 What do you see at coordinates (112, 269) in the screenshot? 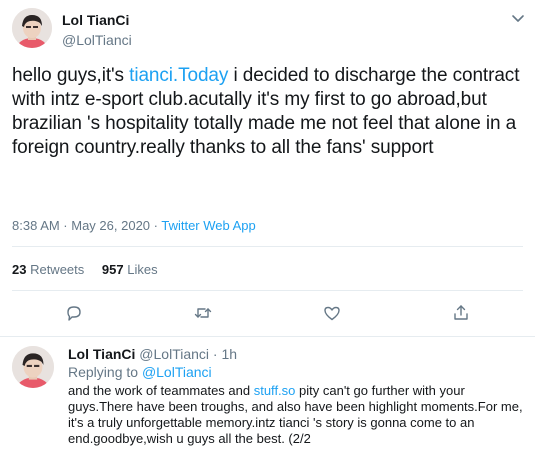
I see `likes-count: 957` at bounding box center [112, 269].